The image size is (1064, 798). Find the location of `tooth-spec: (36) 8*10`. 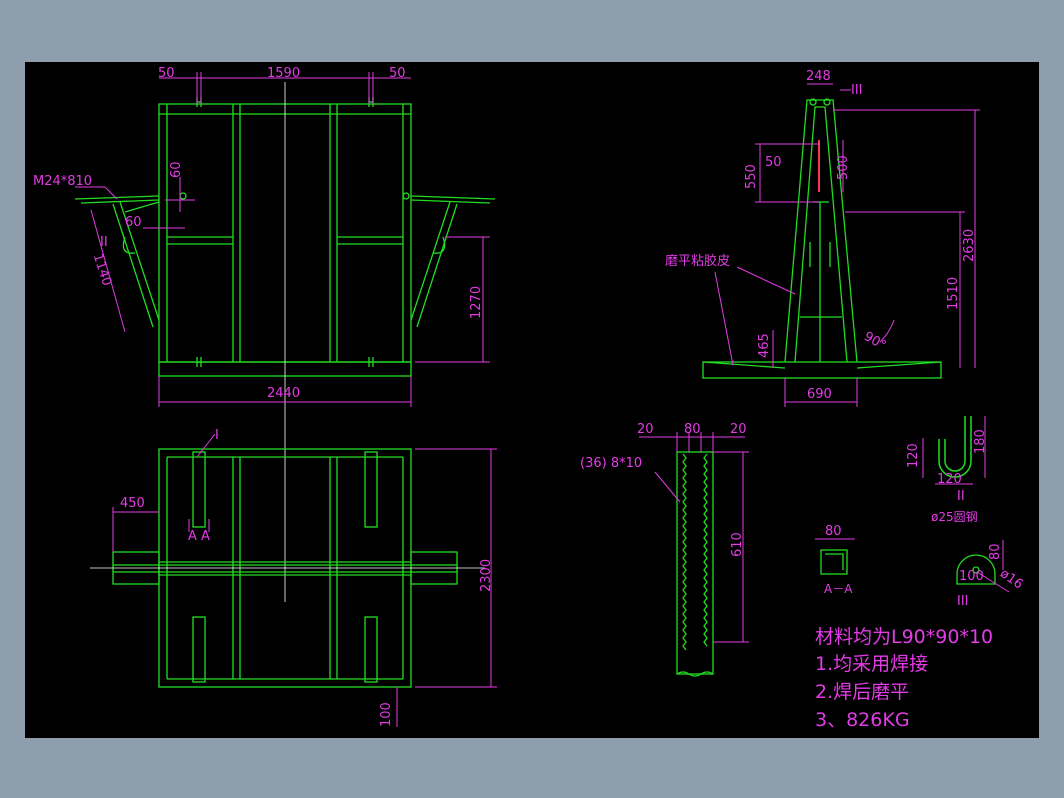

tooth-spec: (36) 8*10 is located at coordinates (611, 463).